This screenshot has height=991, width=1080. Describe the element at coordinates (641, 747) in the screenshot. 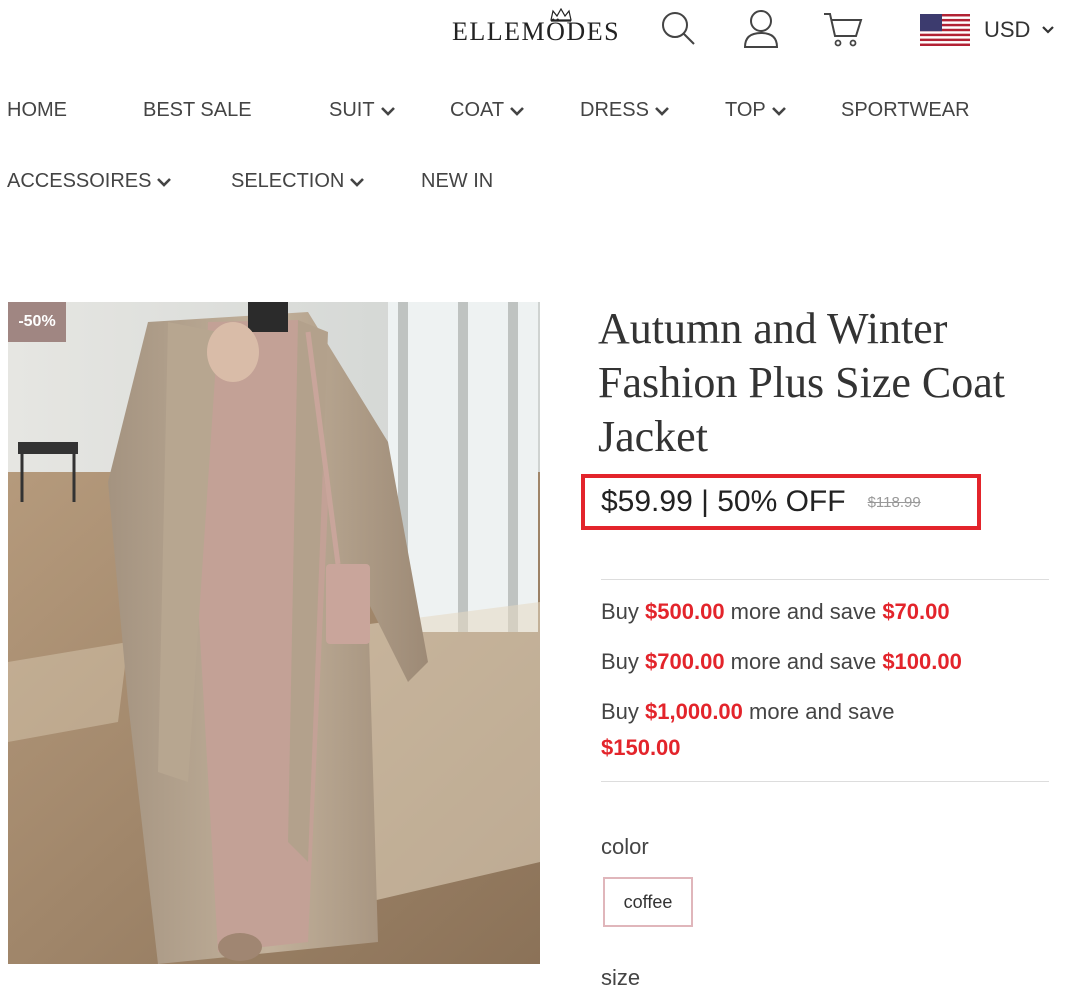

I see `promo-save: $150.00` at that location.